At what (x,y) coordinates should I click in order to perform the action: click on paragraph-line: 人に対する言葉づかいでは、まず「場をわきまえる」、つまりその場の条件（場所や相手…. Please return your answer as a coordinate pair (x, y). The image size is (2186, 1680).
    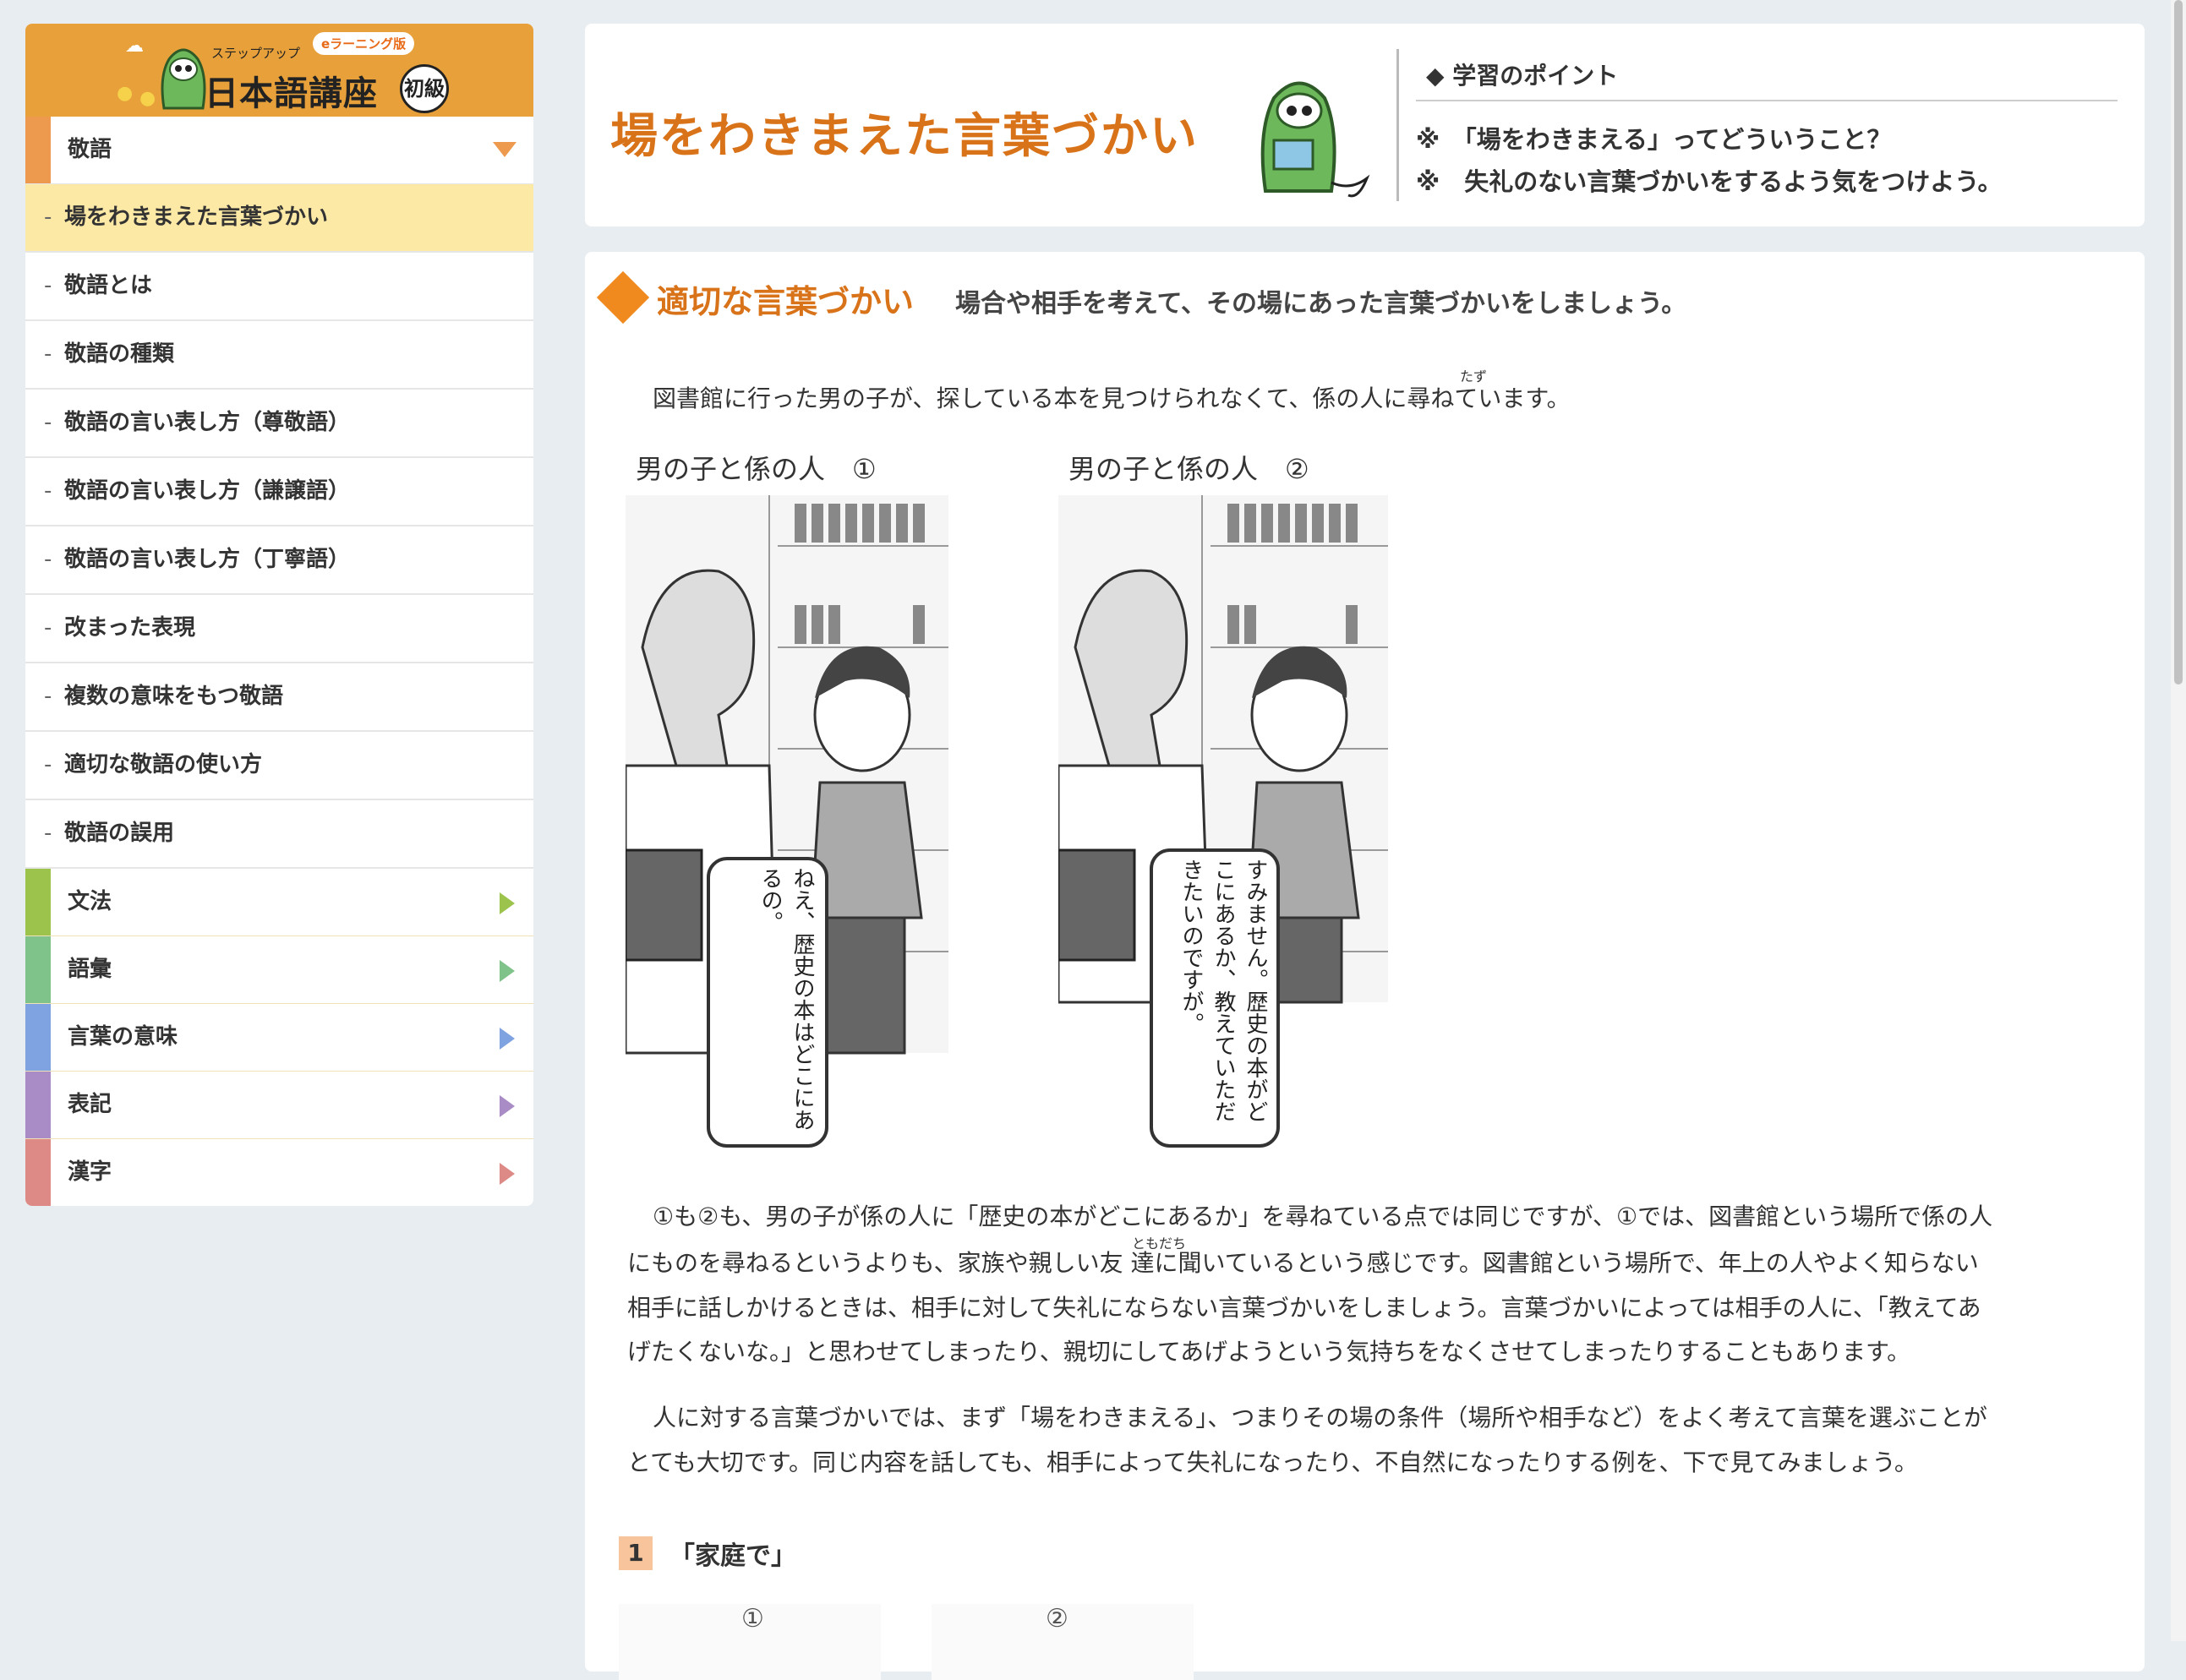
    Looking at the image, I should click on (1320, 1418).